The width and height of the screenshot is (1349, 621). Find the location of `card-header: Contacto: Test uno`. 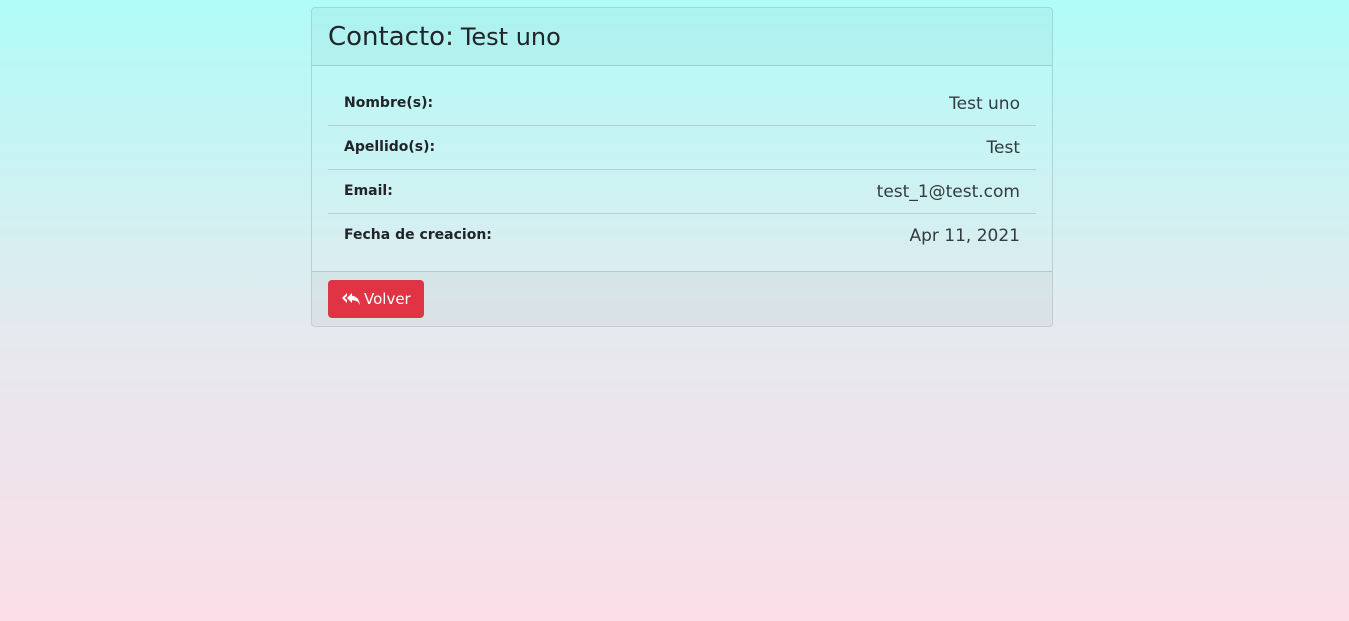

card-header: Contacto: Test uno is located at coordinates (682, 37).